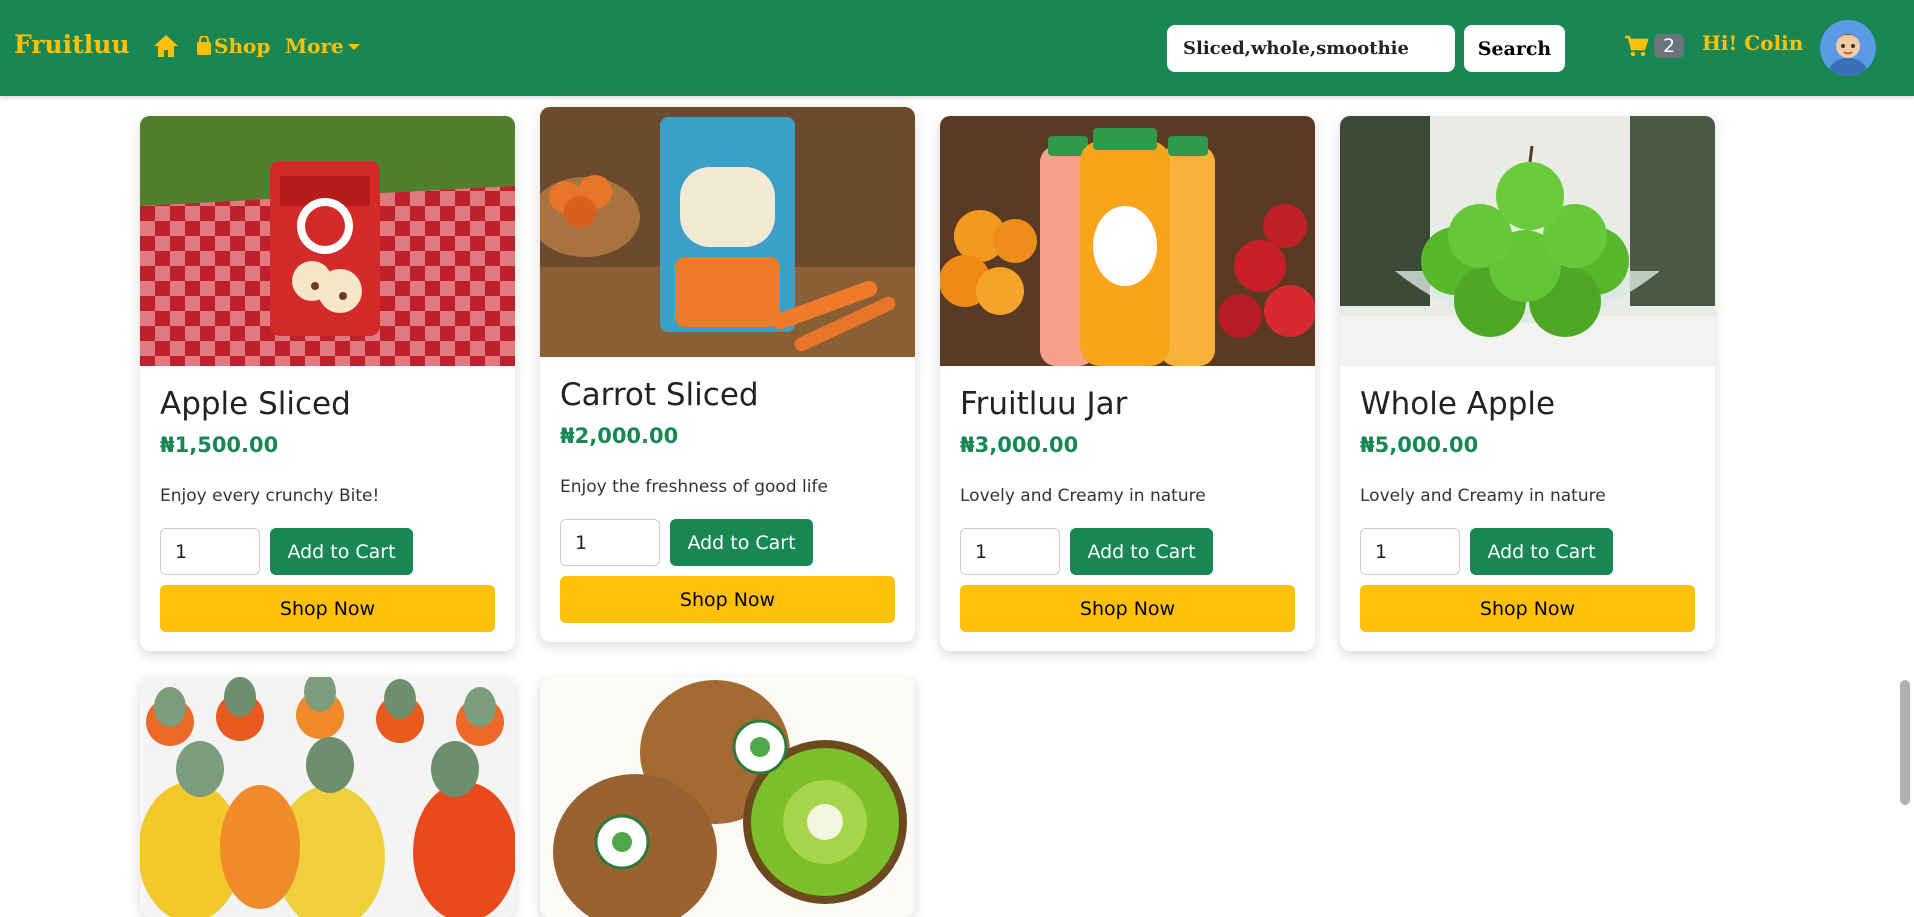 The width and height of the screenshot is (1914, 917). I want to click on nav-shop-label: Shop, so click(242, 46).